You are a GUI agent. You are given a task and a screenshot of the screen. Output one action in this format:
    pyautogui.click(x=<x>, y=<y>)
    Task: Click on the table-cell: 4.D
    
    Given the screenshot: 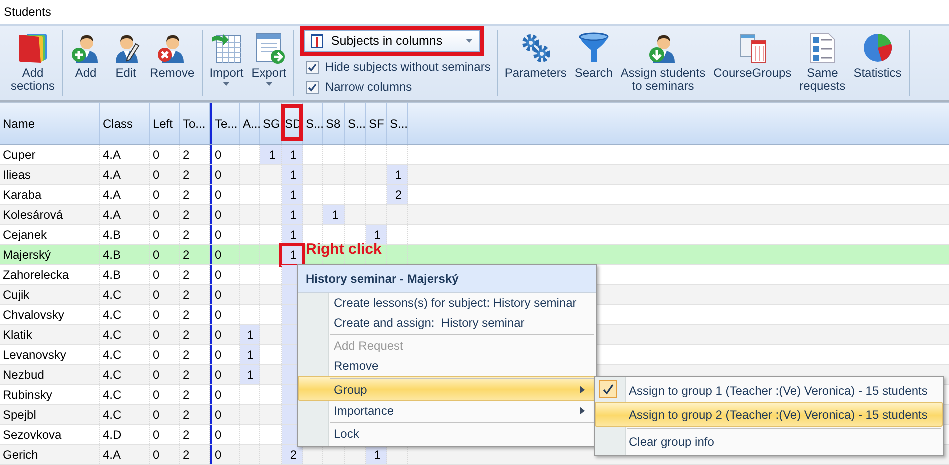 What is the action you would take?
    pyautogui.click(x=125, y=434)
    